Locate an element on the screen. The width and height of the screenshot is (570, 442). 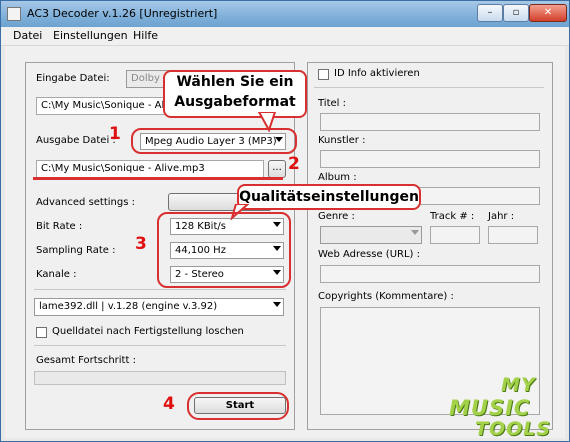
year-field is located at coordinates (513, 235).